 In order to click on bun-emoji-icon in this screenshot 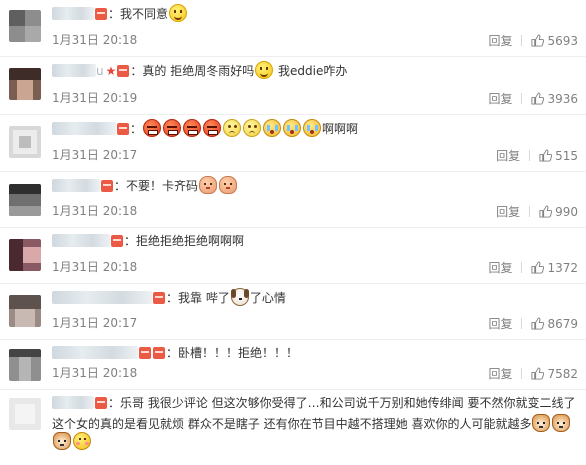, I will do `click(228, 185)`.